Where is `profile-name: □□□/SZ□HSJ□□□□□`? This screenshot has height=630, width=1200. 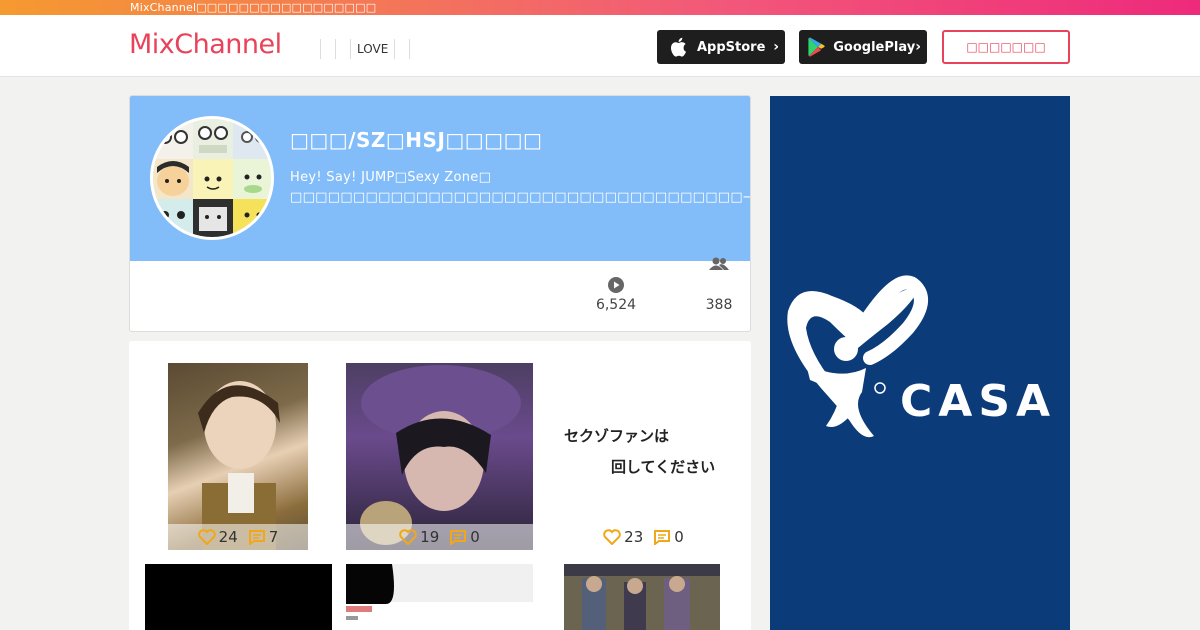 profile-name: □□□/SZ□HSJ□□□□□ is located at coordinates (416, 140).